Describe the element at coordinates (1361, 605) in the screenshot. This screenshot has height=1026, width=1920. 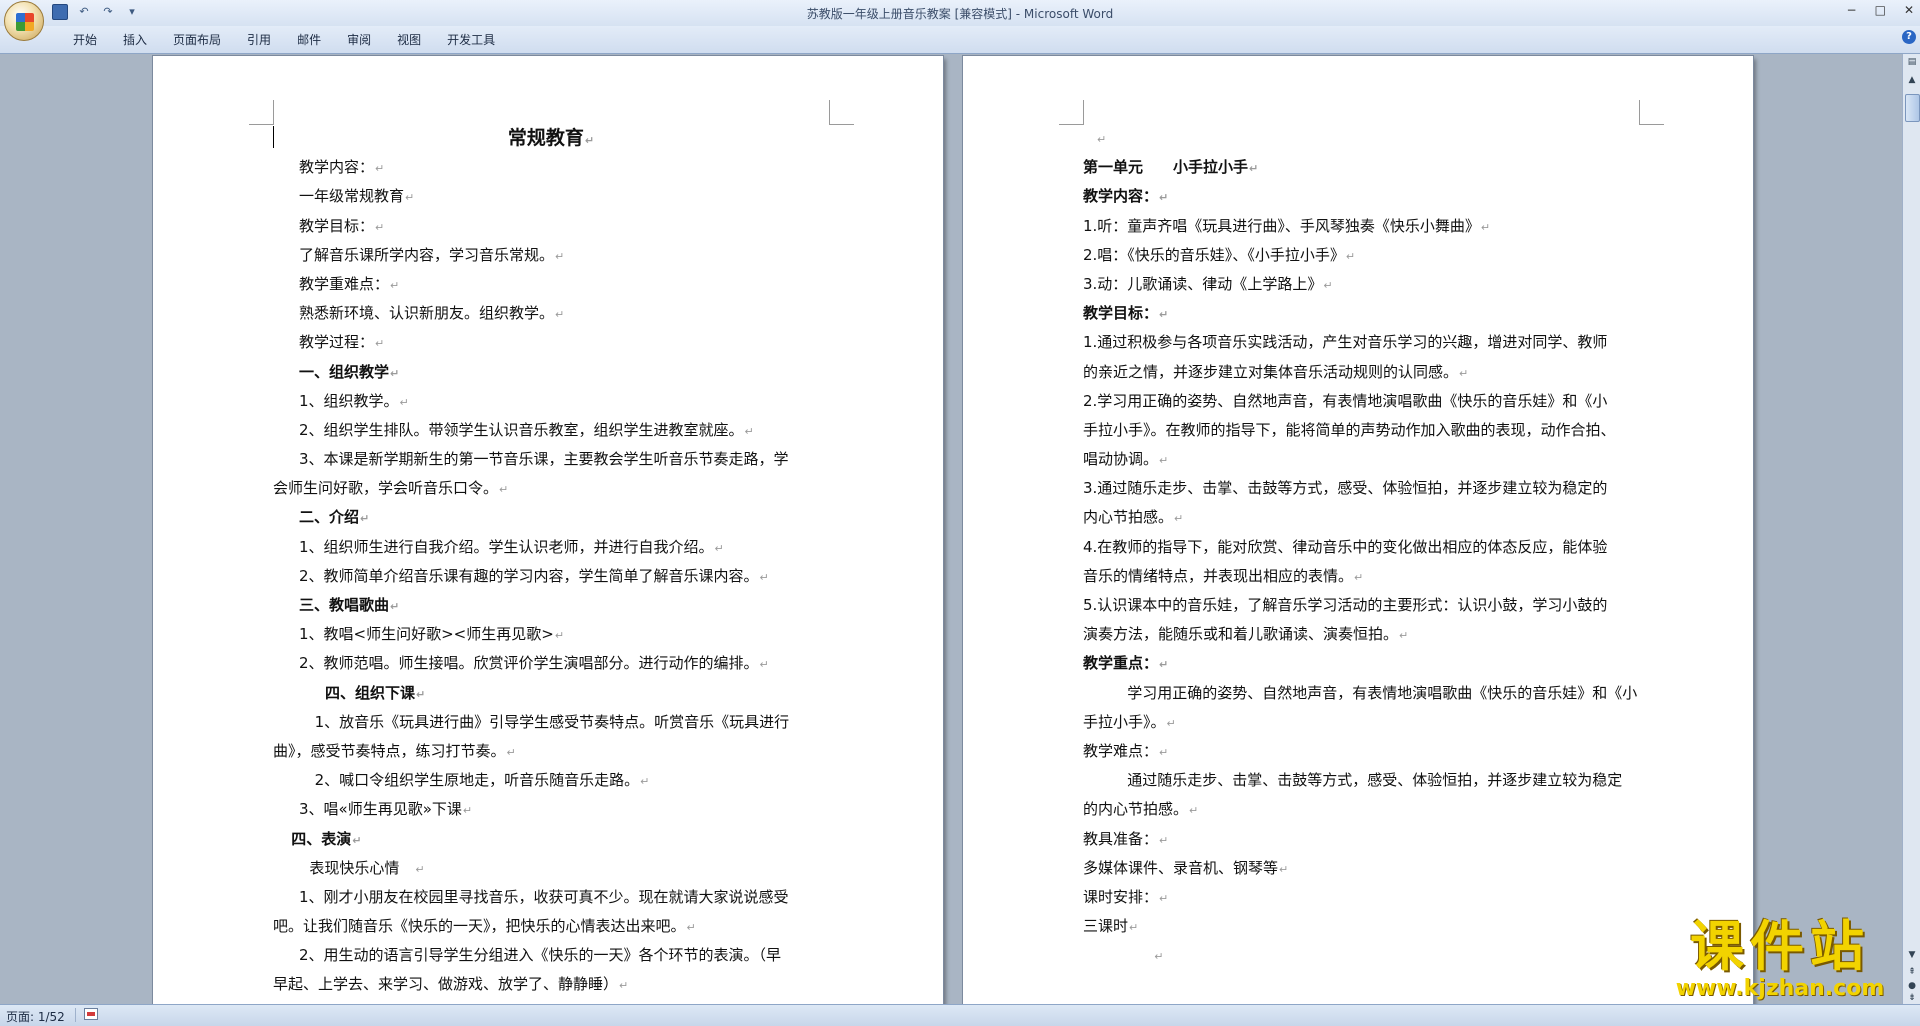
I see `document-line: 5.认识课本中的音乐娃，了解音乐学习活动的主要形式：认识小鼓，学习小鼓的` at that location.